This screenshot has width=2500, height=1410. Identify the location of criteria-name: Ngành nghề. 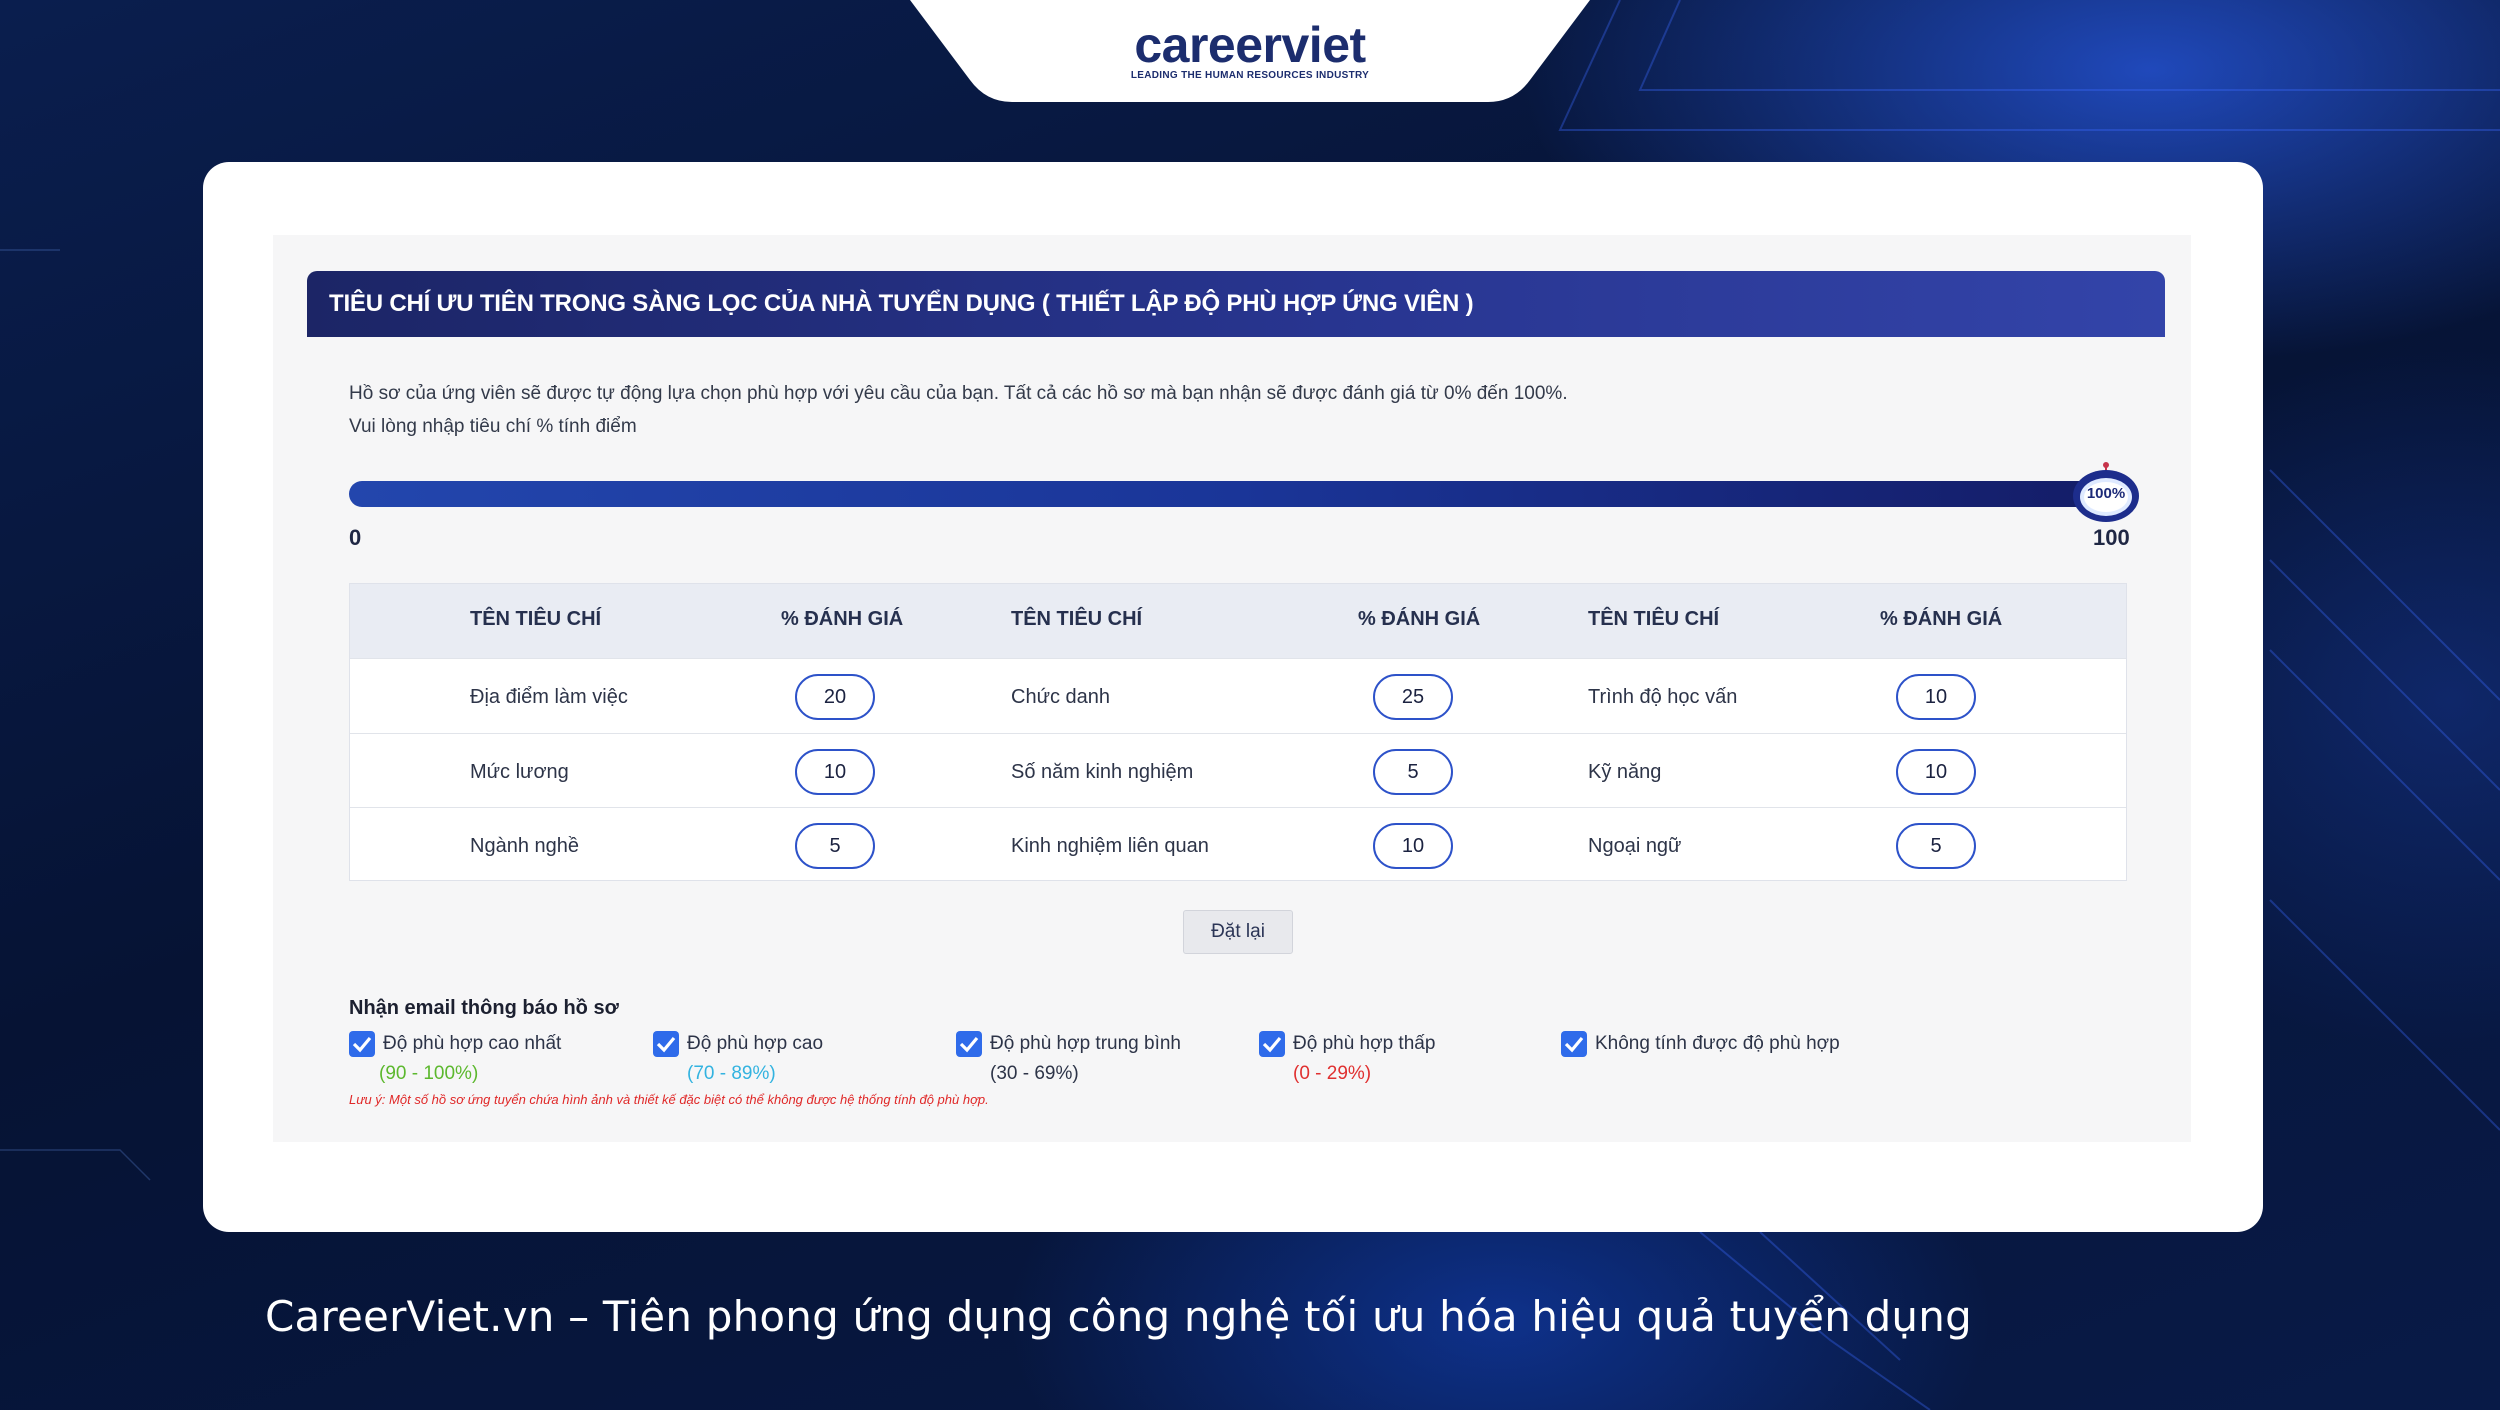
(524, 846).